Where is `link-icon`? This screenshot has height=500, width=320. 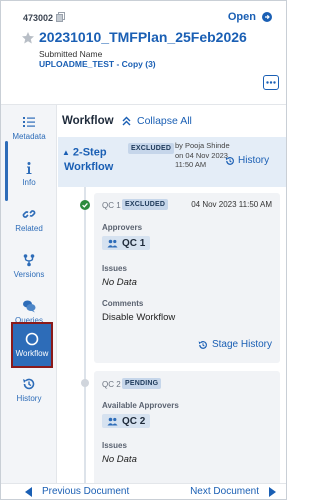 link-icon is located at coordinates (29, 214).